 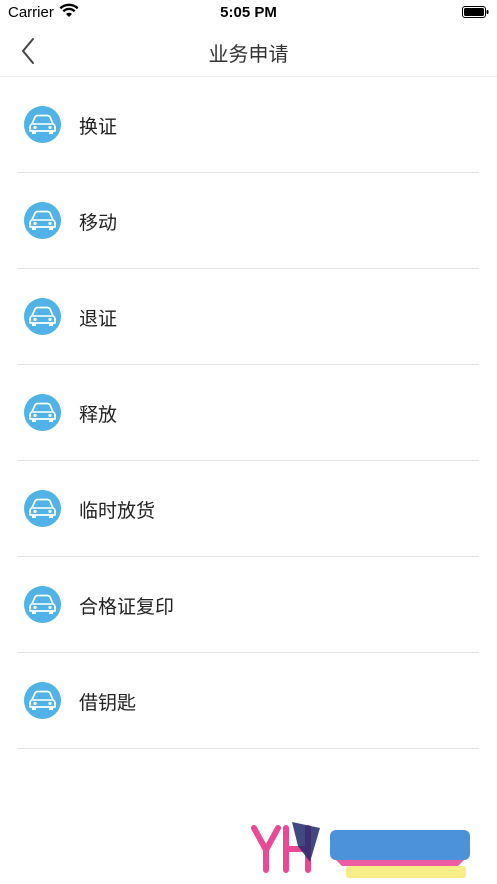 What do you see at coordinates (248, 509) in the screenshot?
I see `list-item: 临时放货` at bounding box center [248, 509].